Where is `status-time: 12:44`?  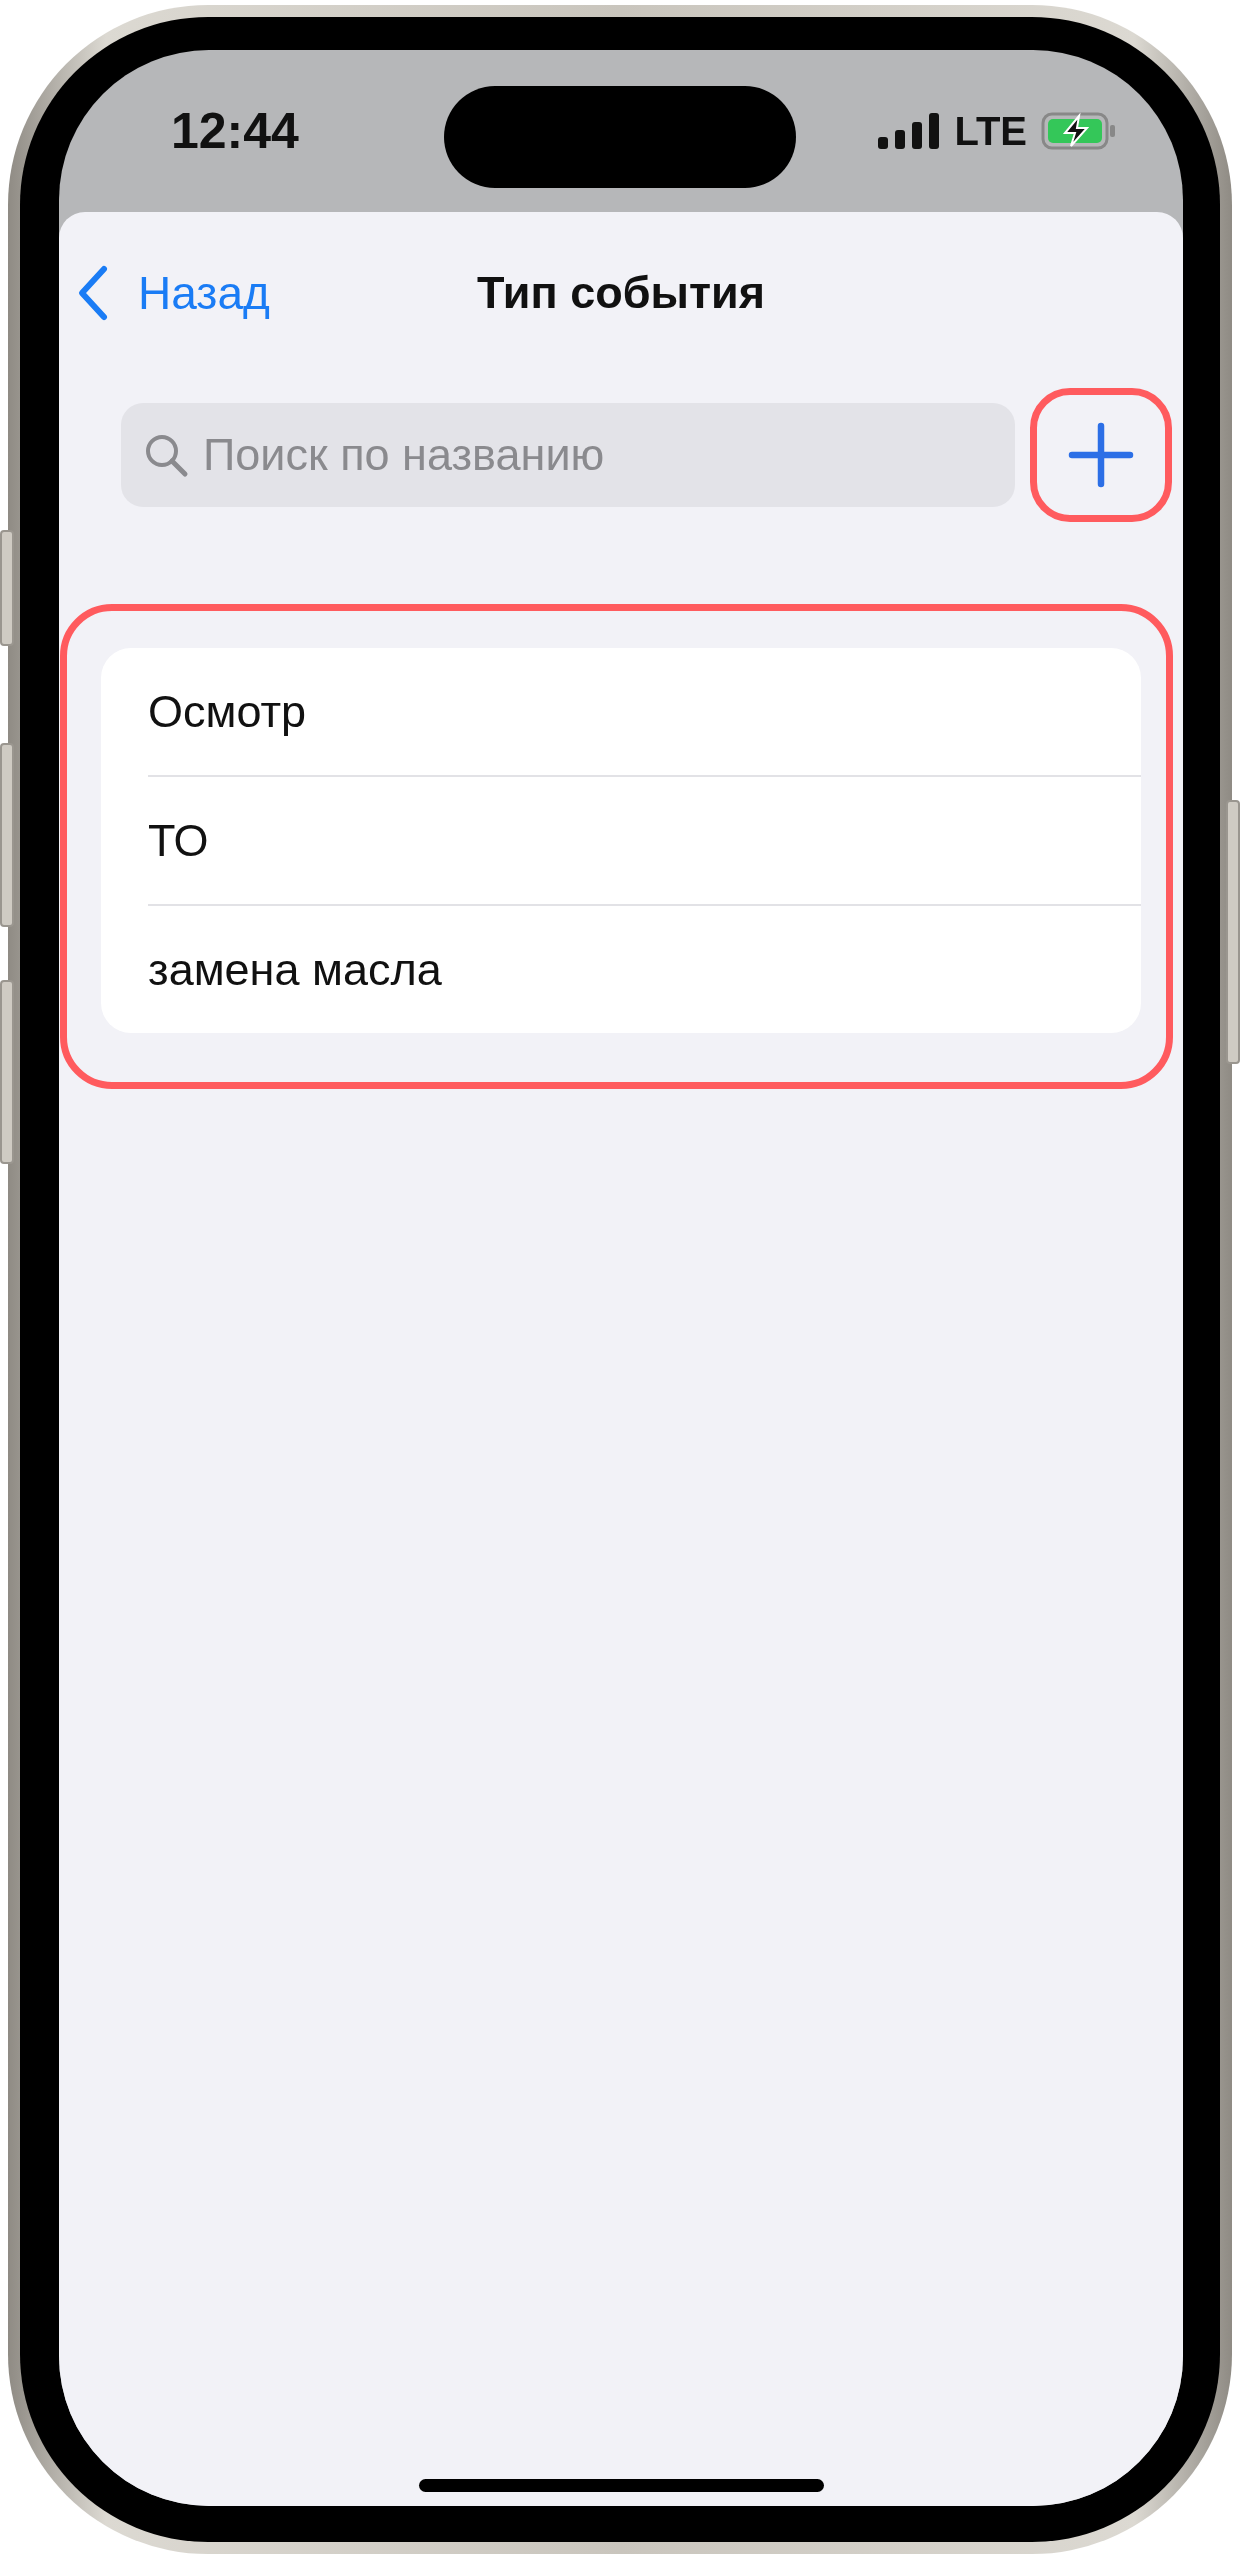
status-time: 12:44 is located at coordinates (235, 131).